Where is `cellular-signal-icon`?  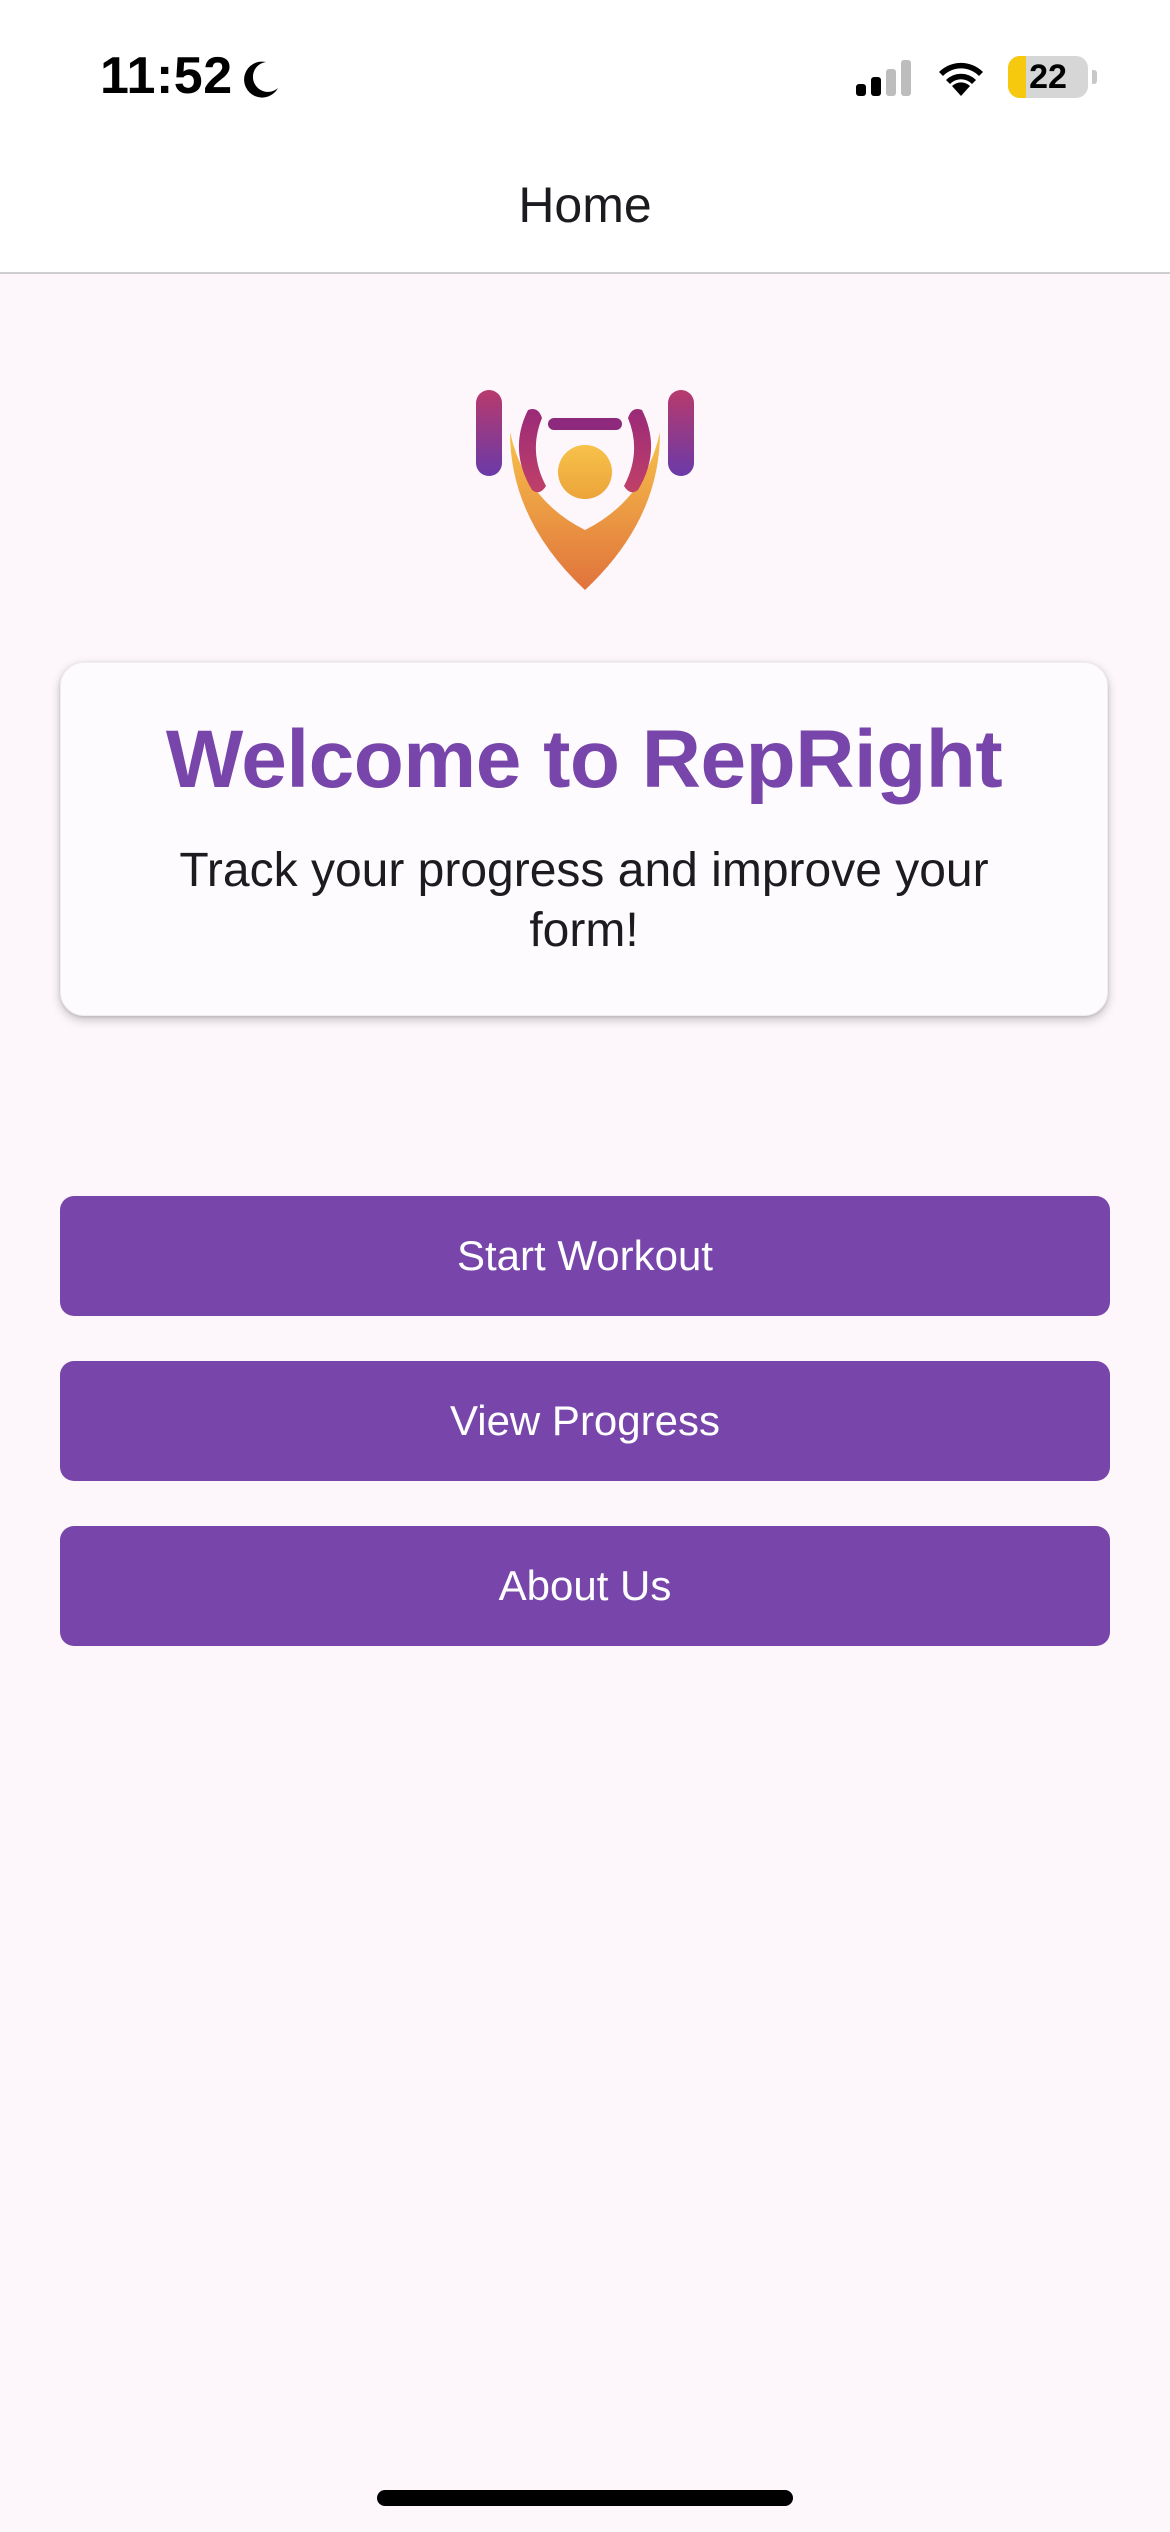
cellular-signal-icon is located at coordinates (883, 78).